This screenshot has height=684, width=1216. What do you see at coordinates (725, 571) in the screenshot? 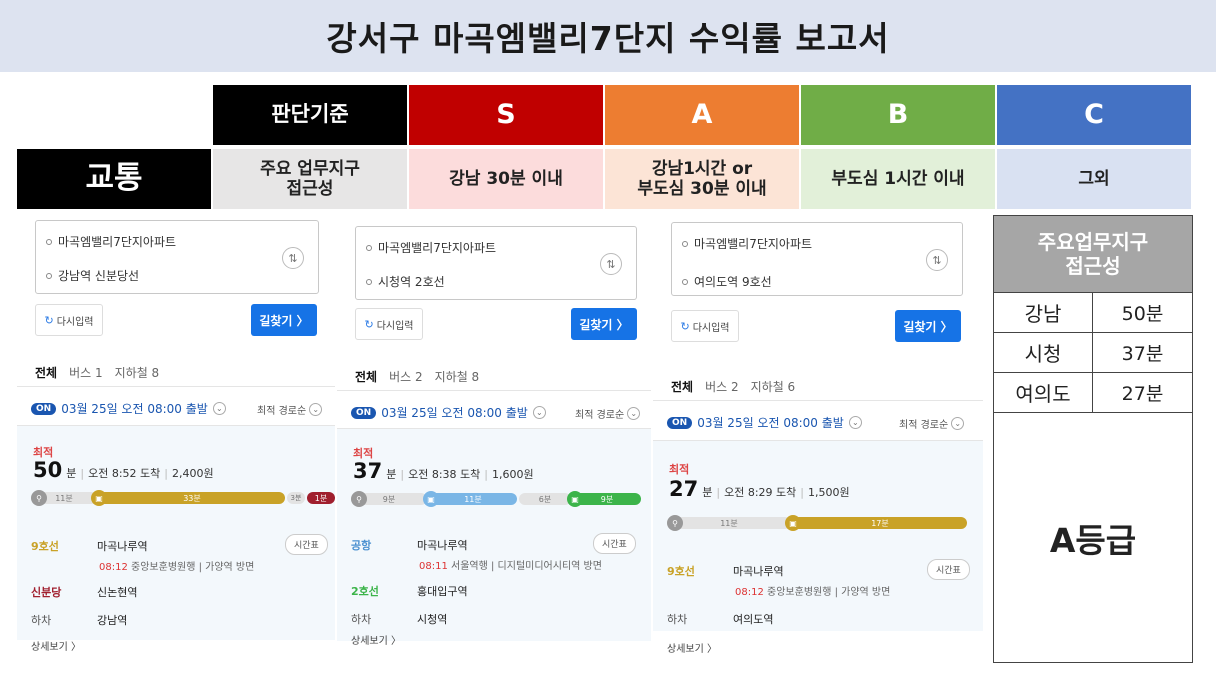
I see `step-board: 9호선 마곡나루역` at bounding box center [725, 571].